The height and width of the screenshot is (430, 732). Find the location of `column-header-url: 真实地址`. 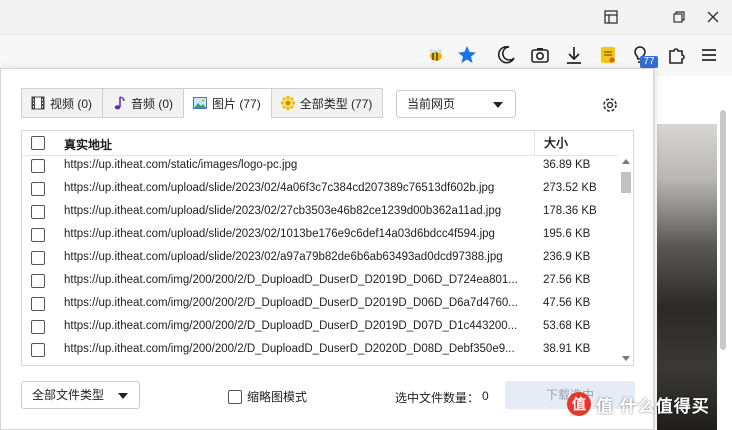

column-header-url: 真实地址 is located at coordinates (88, 144).